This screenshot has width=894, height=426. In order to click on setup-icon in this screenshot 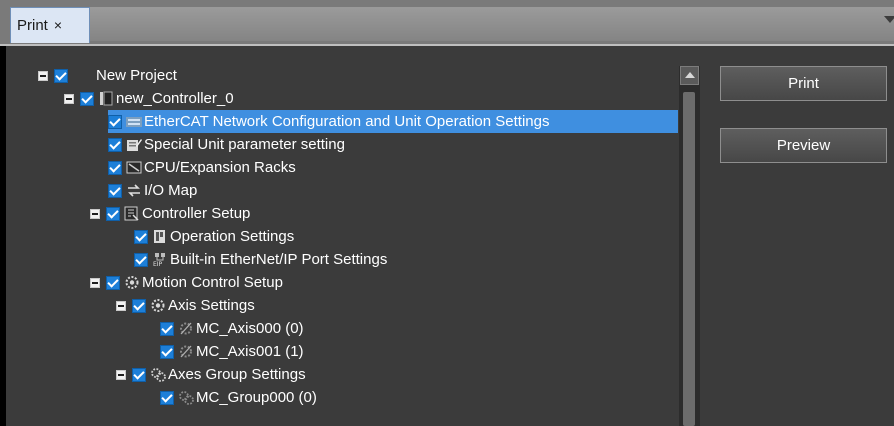, I will do `click(132, 213)`.